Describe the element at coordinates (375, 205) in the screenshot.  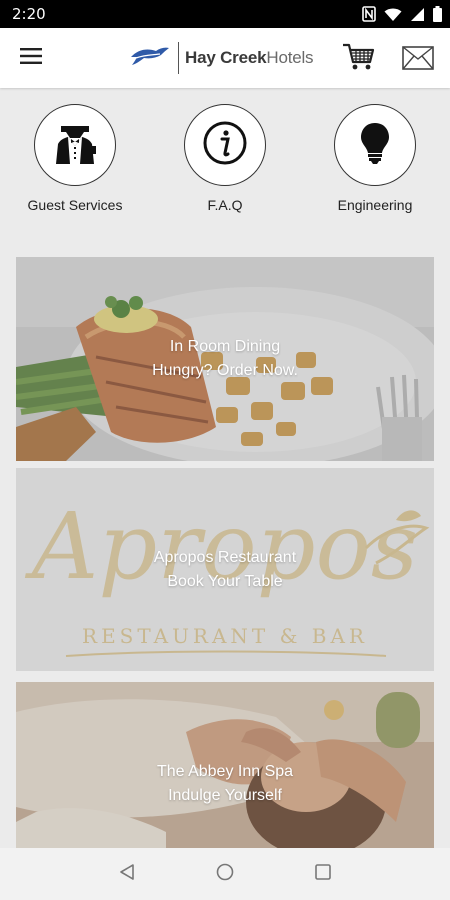
I see `quick-link-label: Engineering` at that location.